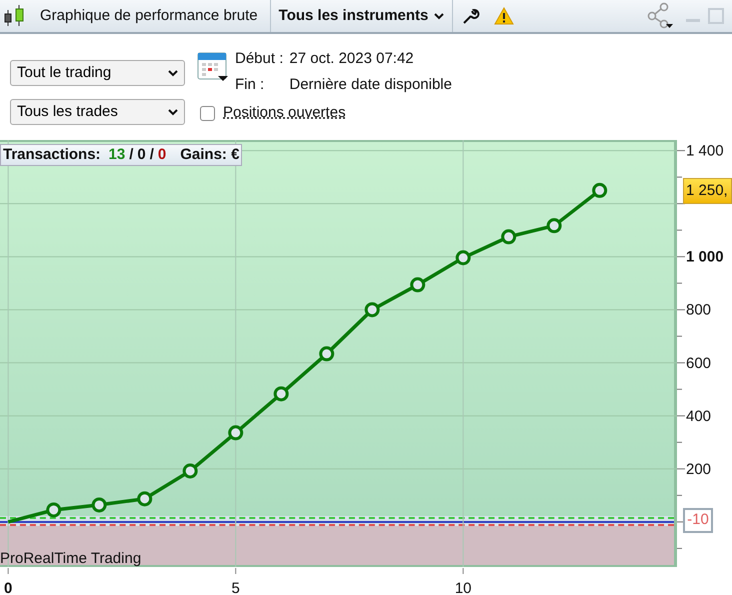 This screenshot has height=595, width=732. I want to click on x-tick-label: 5, so click(236, 587).